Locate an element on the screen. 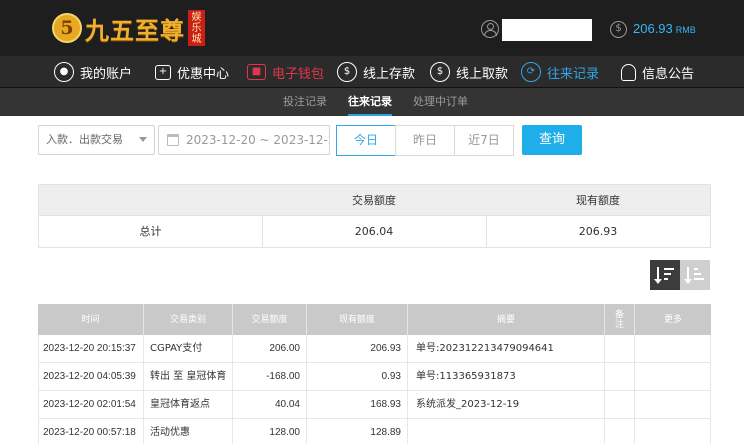 This screenshot has width=744, height=444. nav-history: ⟳ 往来记录 is located at coordinates (560, 72).